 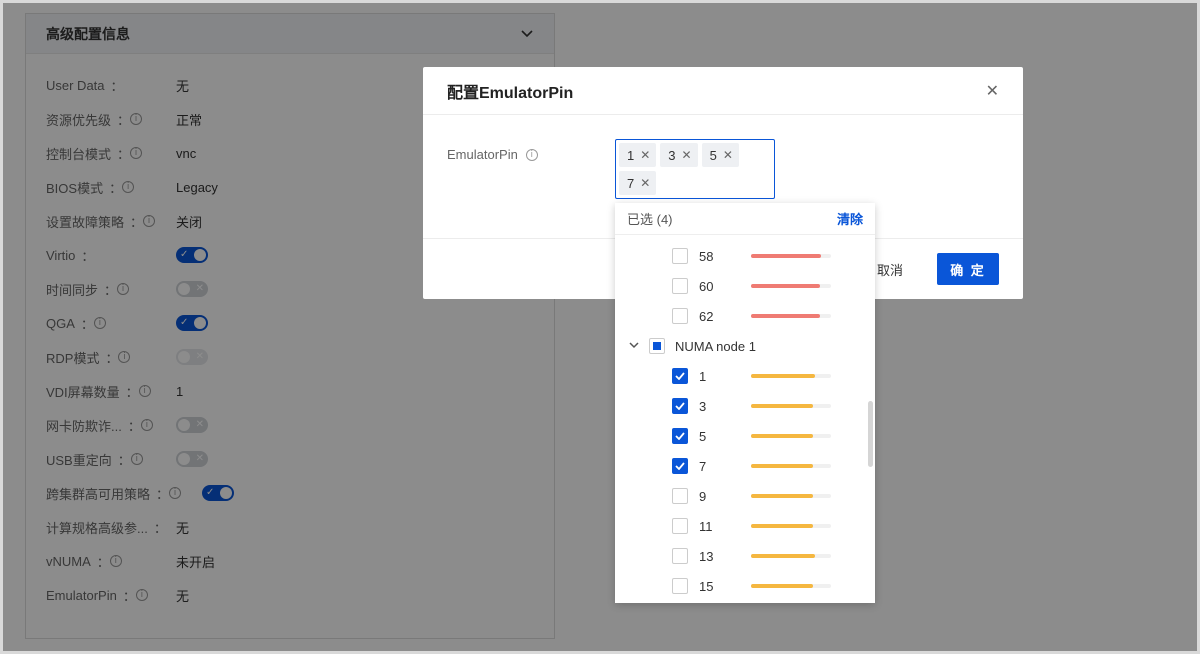 What do you see at coordinates (703, 376) in the screenshot?
I see `cpu-number: 1` at bounding box center [703, 376].